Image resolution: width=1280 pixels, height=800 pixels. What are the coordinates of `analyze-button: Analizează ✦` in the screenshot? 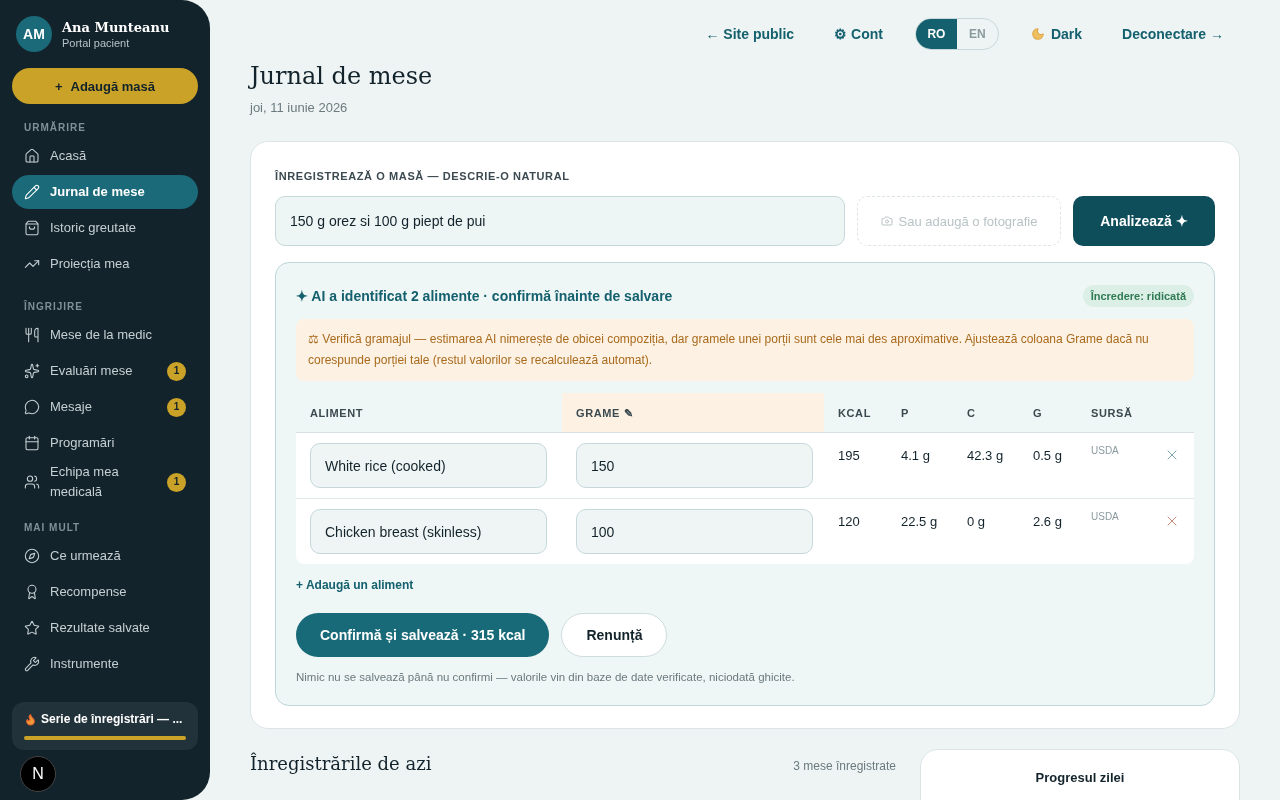 It's located at (1144, 221).